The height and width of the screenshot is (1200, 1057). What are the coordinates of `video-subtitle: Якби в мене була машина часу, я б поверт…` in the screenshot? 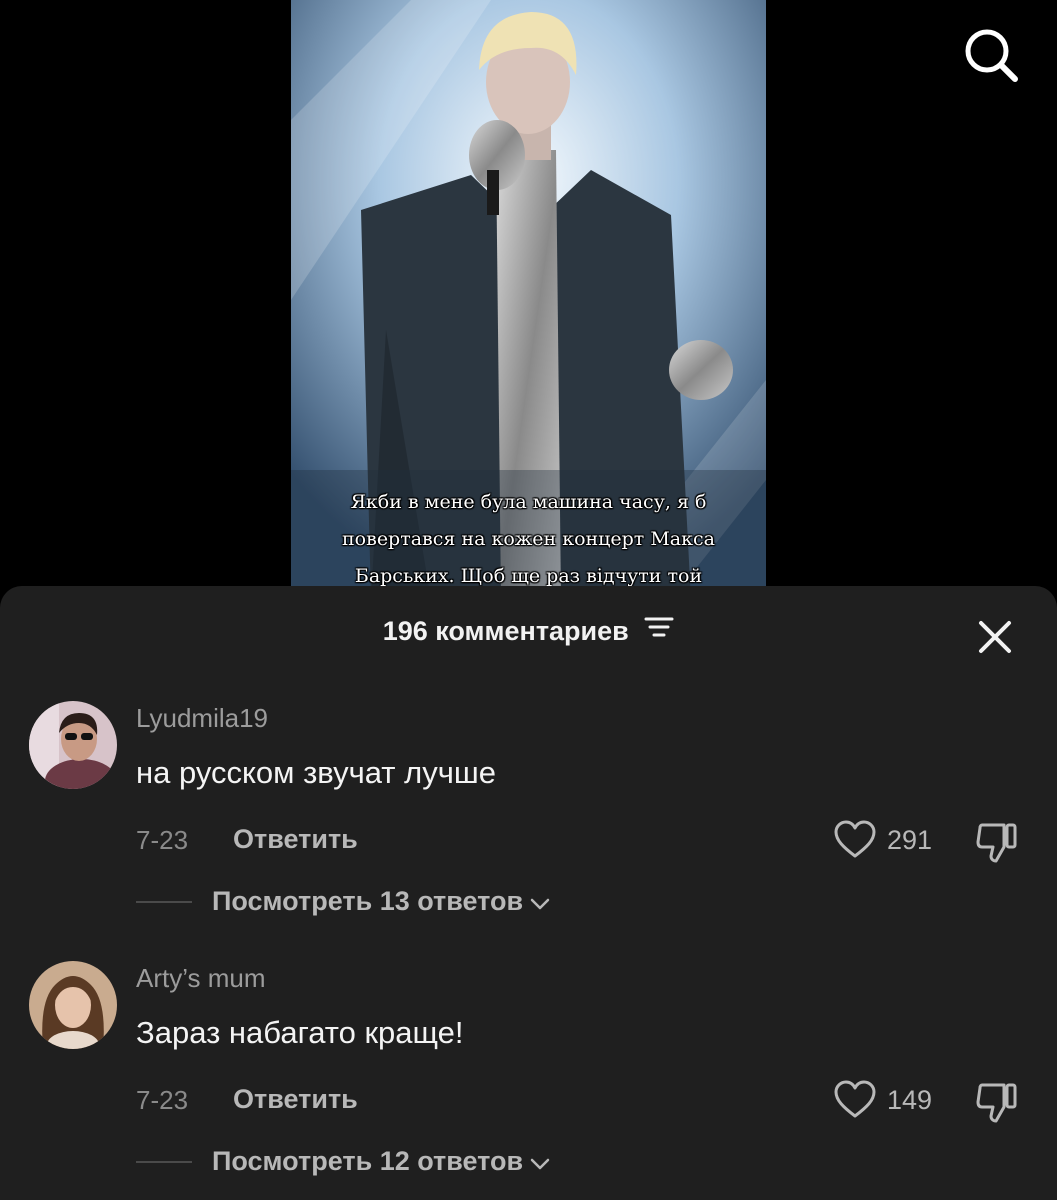 It's located at (528, 539).